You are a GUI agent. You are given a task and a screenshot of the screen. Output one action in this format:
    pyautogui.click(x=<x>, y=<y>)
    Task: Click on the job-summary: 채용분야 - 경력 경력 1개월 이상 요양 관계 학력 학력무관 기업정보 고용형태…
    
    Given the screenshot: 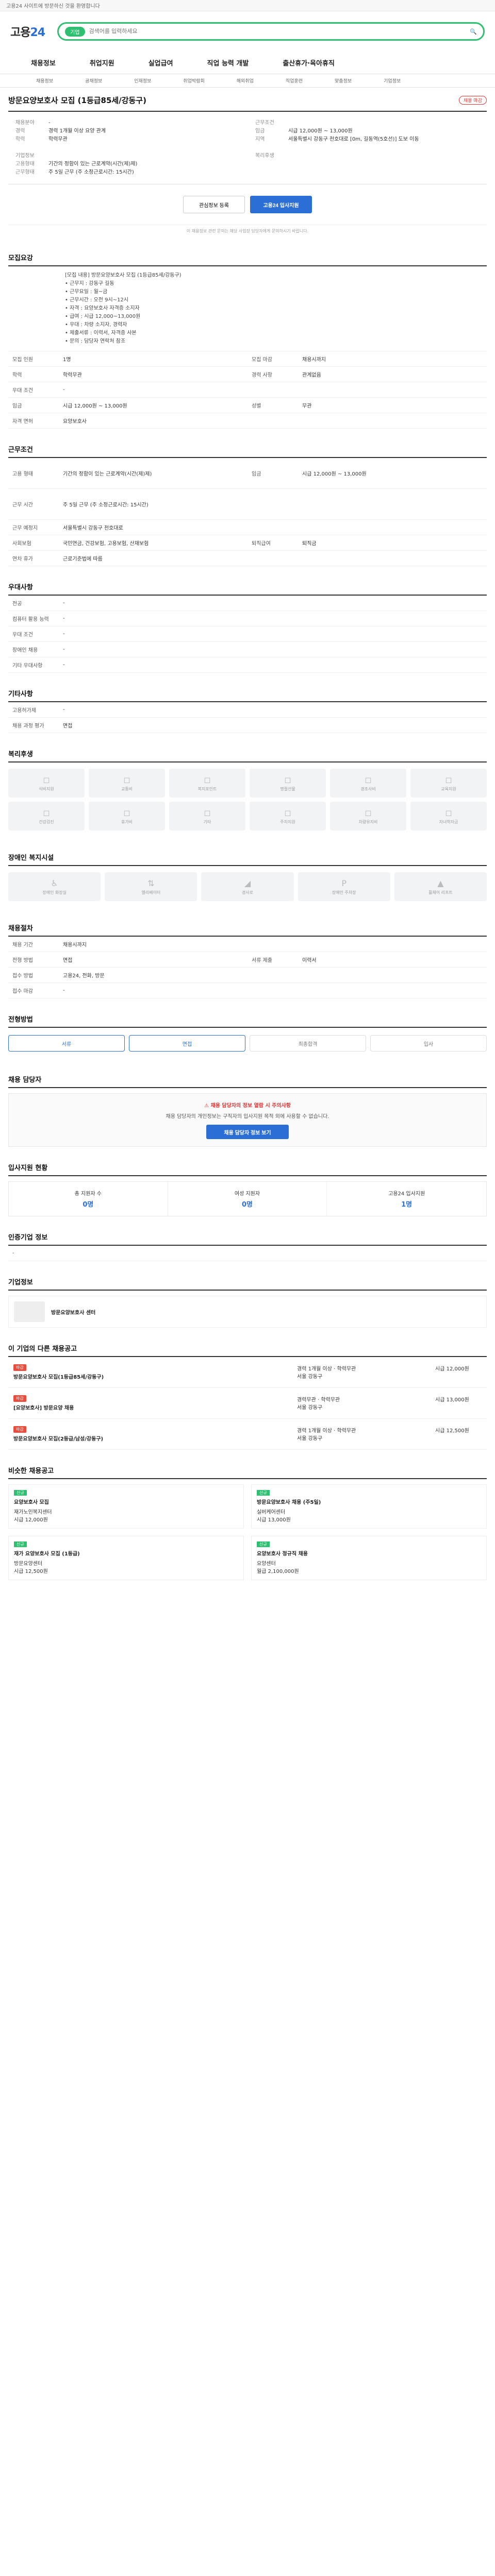 What is the action you would take?
    pyautogui.click(x=247, y=148)
    